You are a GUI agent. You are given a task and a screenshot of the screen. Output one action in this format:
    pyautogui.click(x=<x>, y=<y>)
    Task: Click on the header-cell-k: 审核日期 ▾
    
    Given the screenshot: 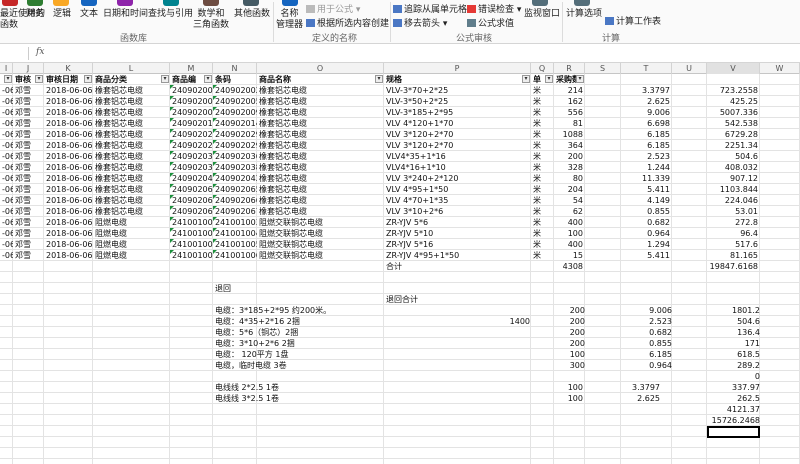 What is the action you would take?
    pyautogui.click(x=68, y=79)
    